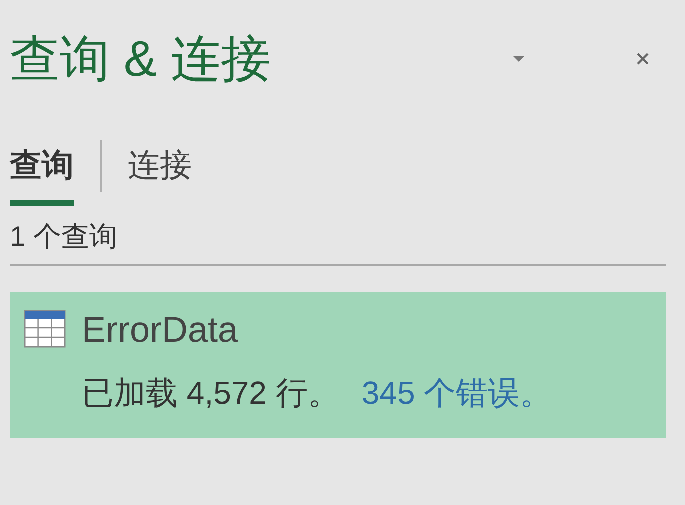  I want to click on query-count: 1 个查询, so click(338, 242).